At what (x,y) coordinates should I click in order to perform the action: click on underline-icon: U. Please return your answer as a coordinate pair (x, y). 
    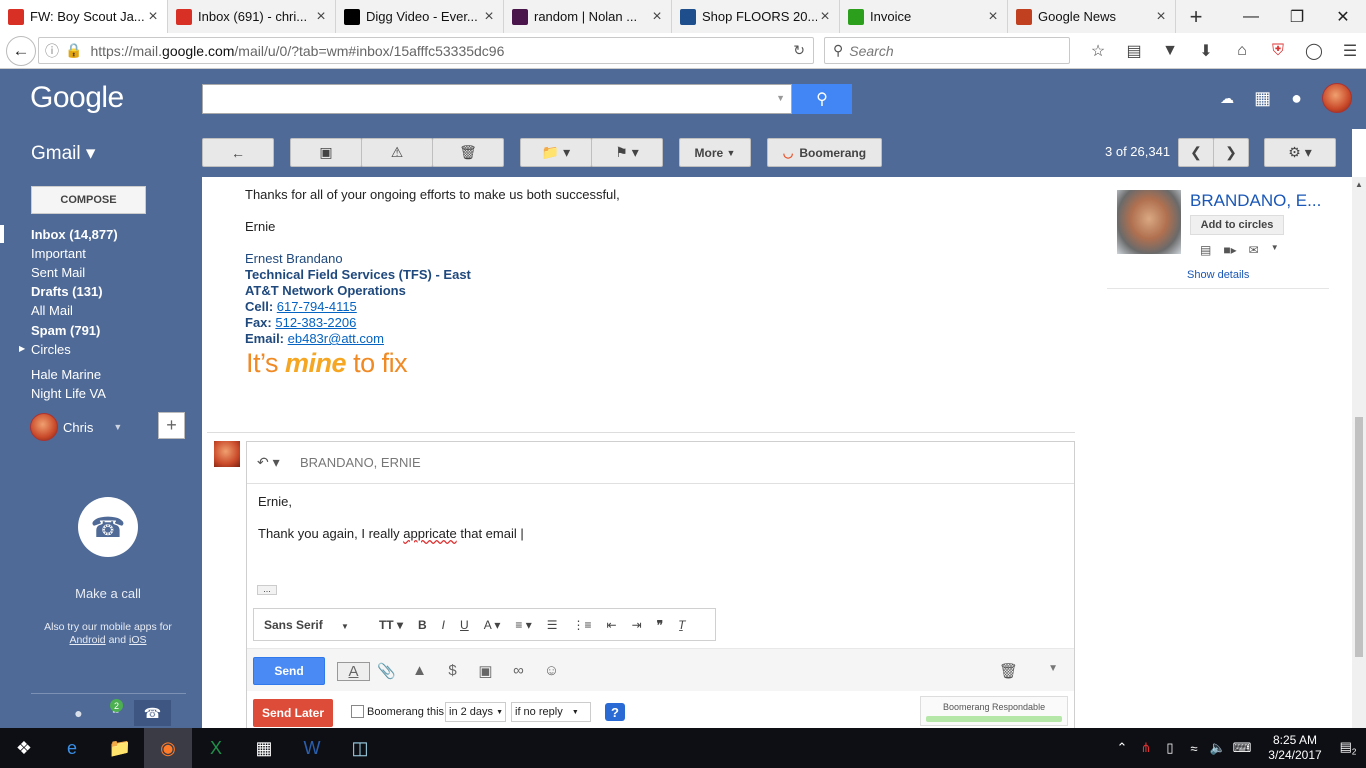
    Looking at the image, I should click on (464, 625).